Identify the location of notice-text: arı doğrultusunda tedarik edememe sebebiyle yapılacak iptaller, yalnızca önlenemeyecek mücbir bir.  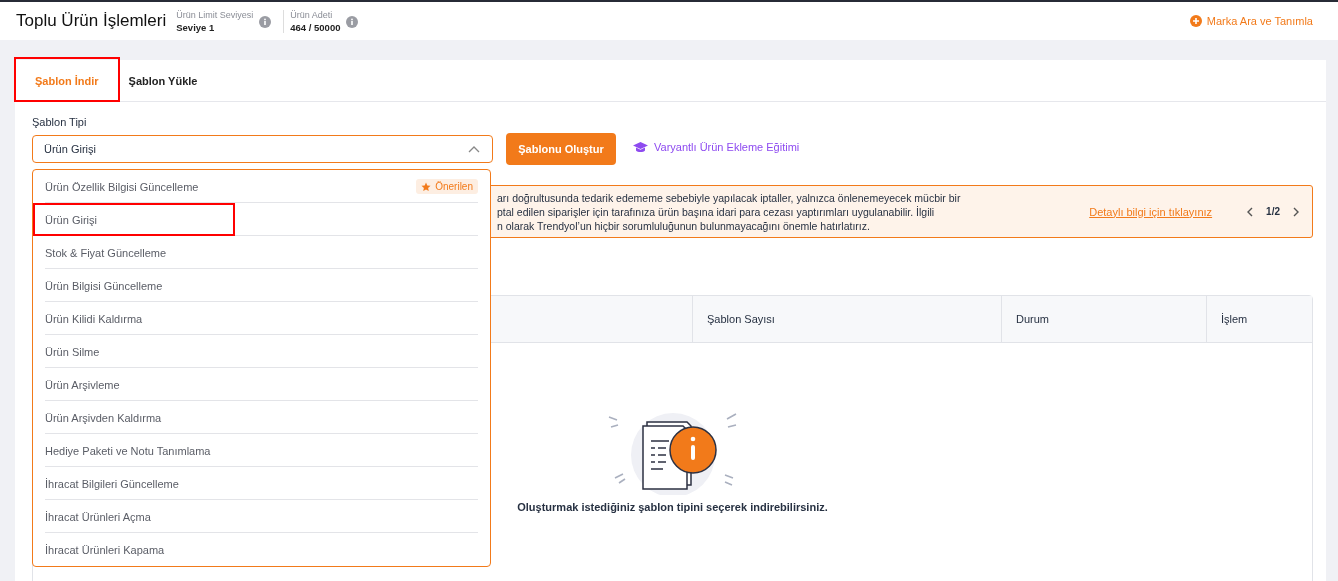
(729, 197).